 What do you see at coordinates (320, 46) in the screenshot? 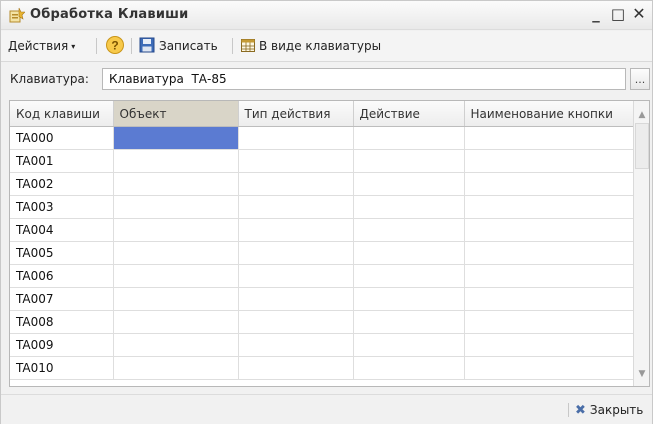
I see `keyboard-view-button: В виде клавиатуры` at bounding box center [320, 46].